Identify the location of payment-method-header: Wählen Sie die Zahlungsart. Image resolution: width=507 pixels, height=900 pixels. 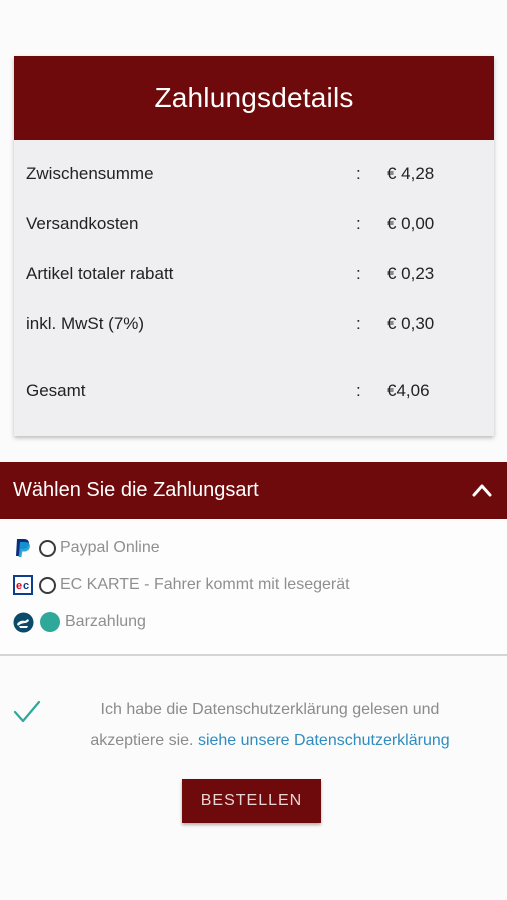
(253, 490).